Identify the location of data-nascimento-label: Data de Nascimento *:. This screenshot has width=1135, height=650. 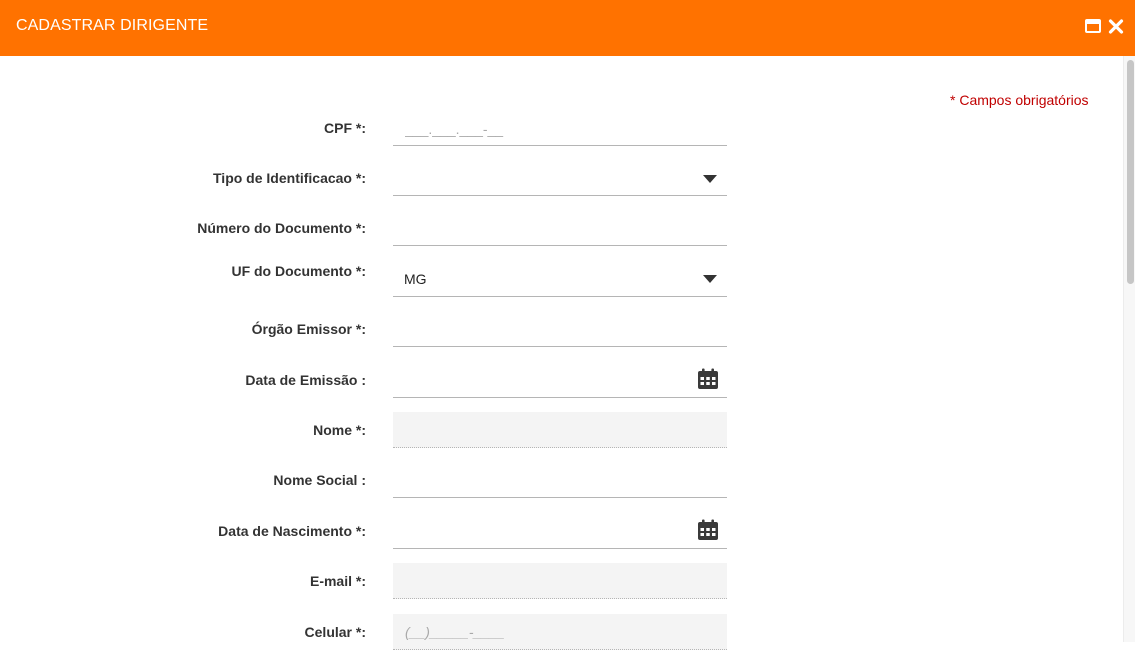
(292, 531).